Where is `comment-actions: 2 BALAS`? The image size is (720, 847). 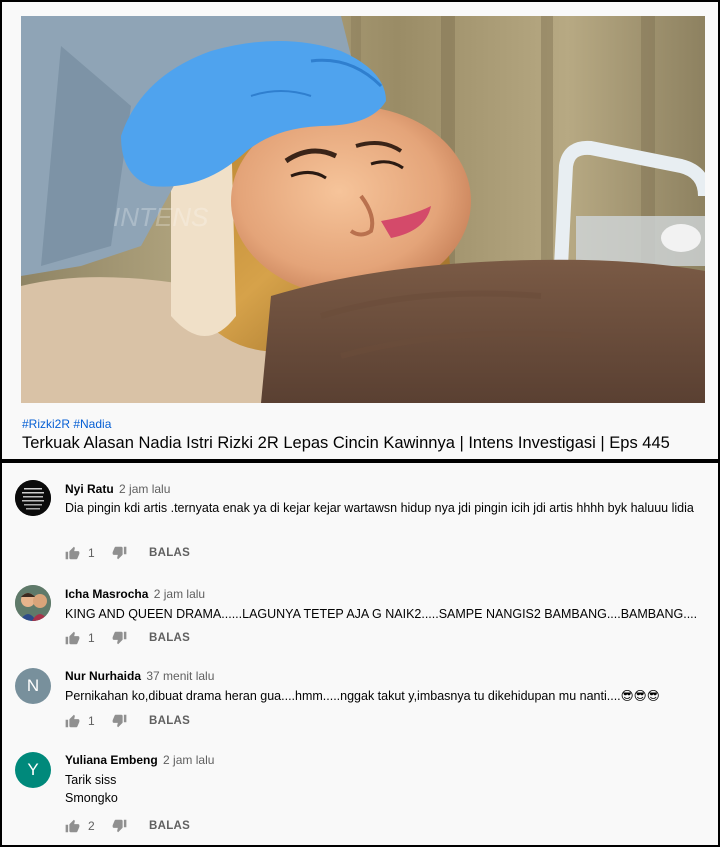
comment-actions: 2 BALAS is located at coordinates (127, 826).